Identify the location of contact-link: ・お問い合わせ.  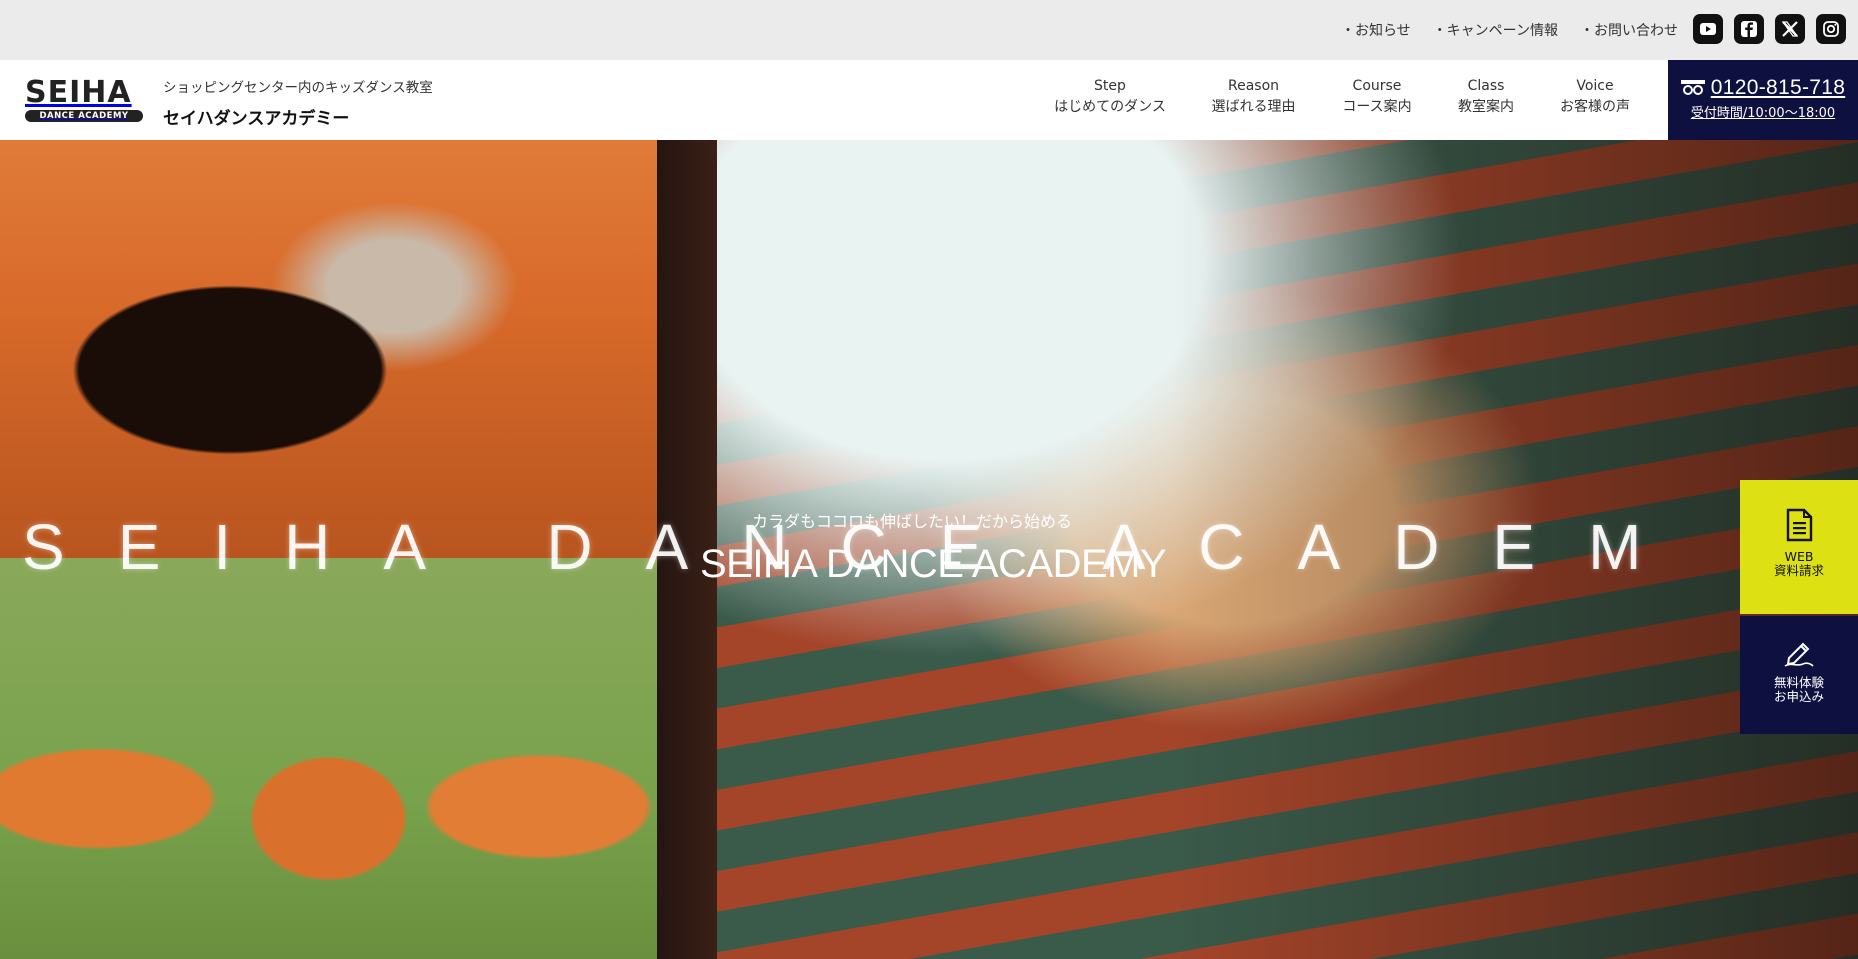
(1629, 30).